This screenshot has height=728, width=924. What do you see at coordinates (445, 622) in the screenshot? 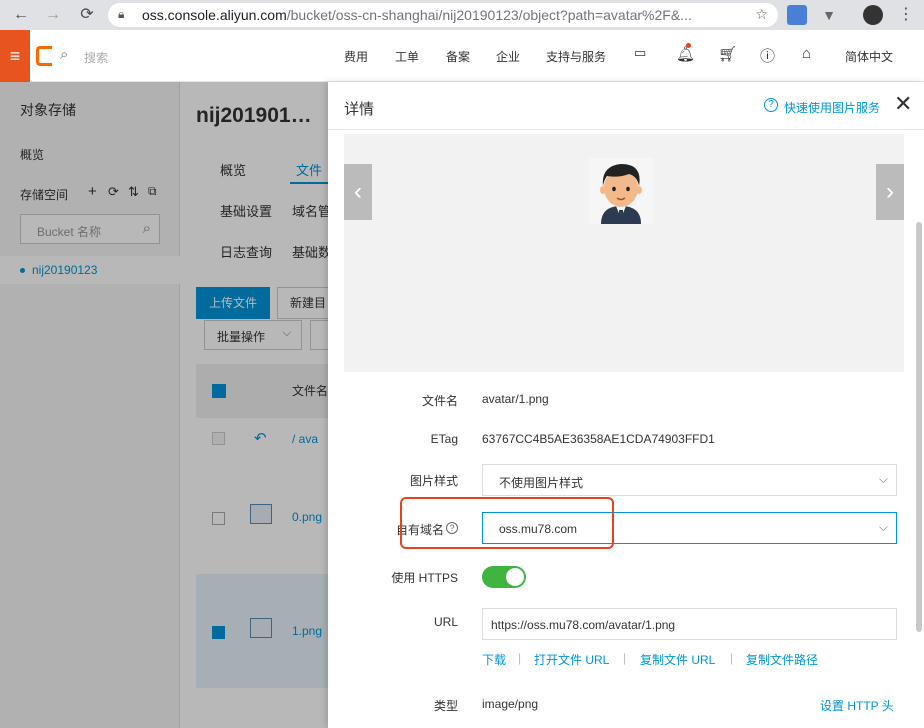
I see `url-label: URL` at bounding box center [445, 622].